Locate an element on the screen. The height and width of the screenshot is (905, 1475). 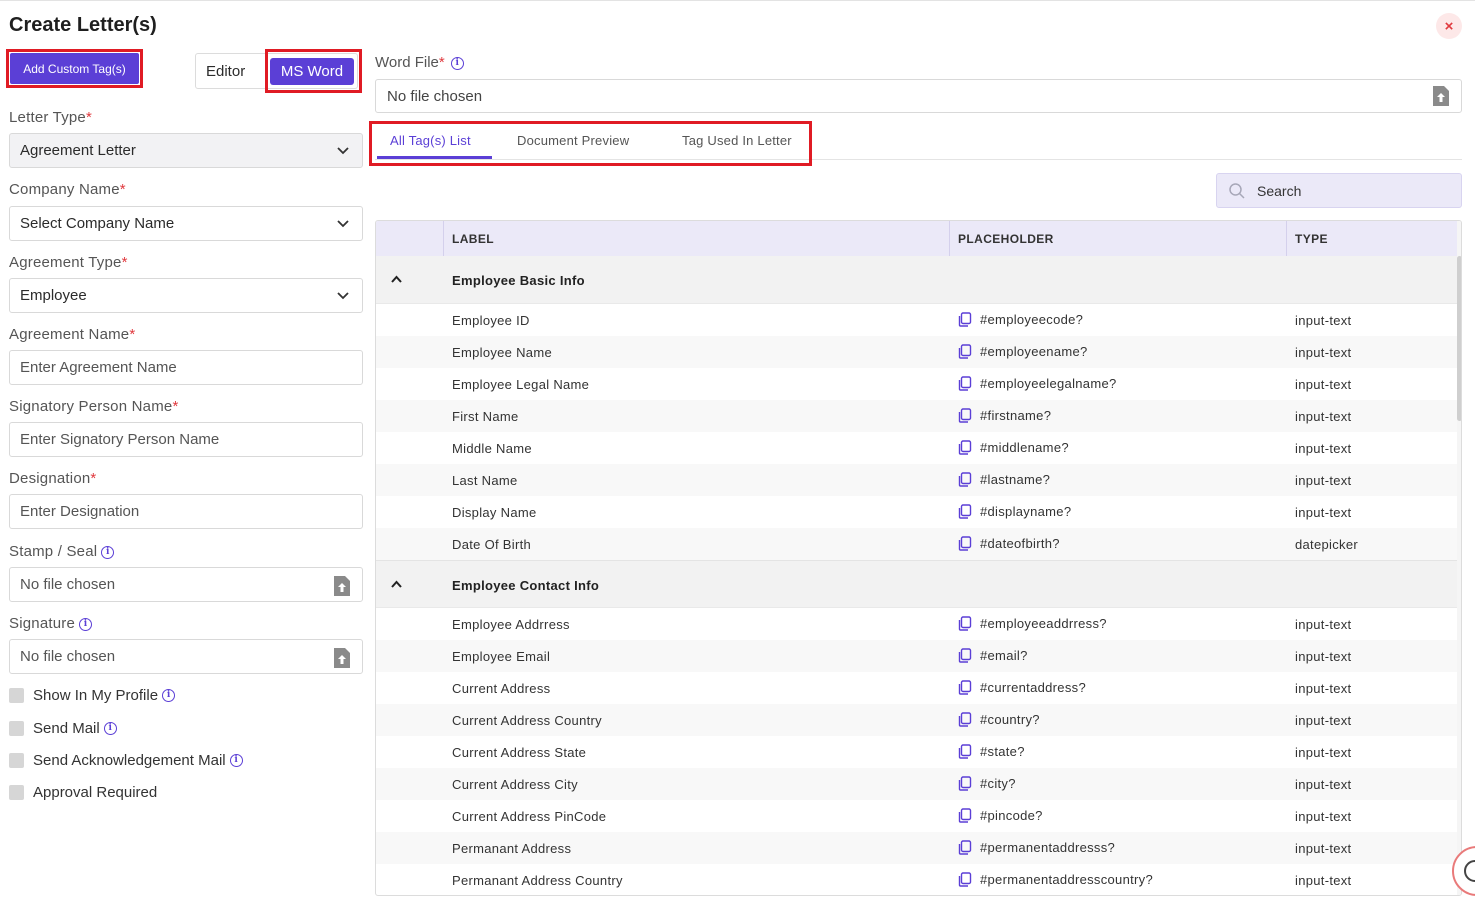
table-row: Middle Name #middlename? input-text is located at coordinates (902, 448).